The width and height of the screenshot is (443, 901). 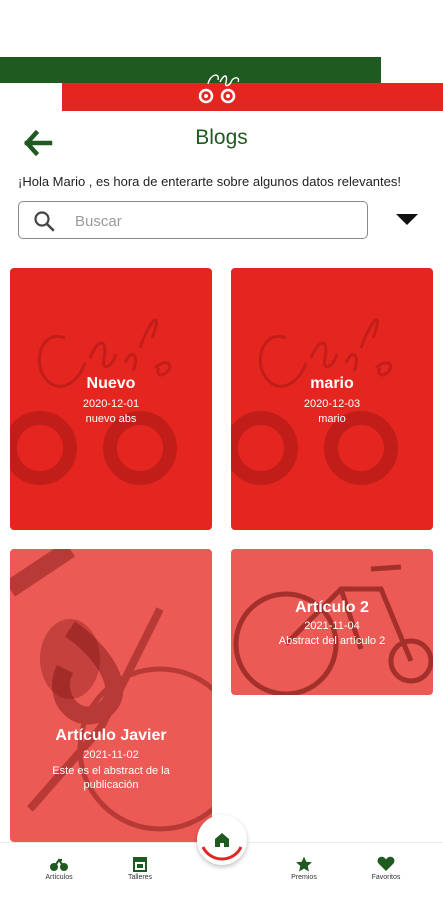 What do you see at coordinates (252, 97) in the screenshot?
I see `banner-red-bar` at bounding box center [252, 97].